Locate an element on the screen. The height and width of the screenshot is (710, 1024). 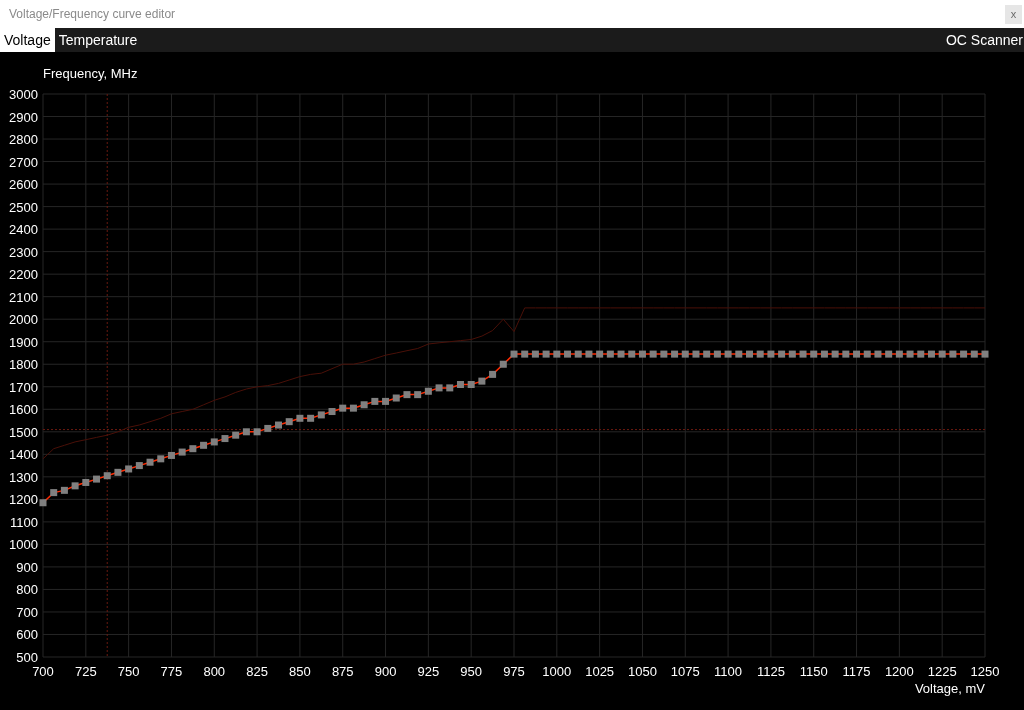
y-axis-label: 2000 is located at coordinates (23, 320).